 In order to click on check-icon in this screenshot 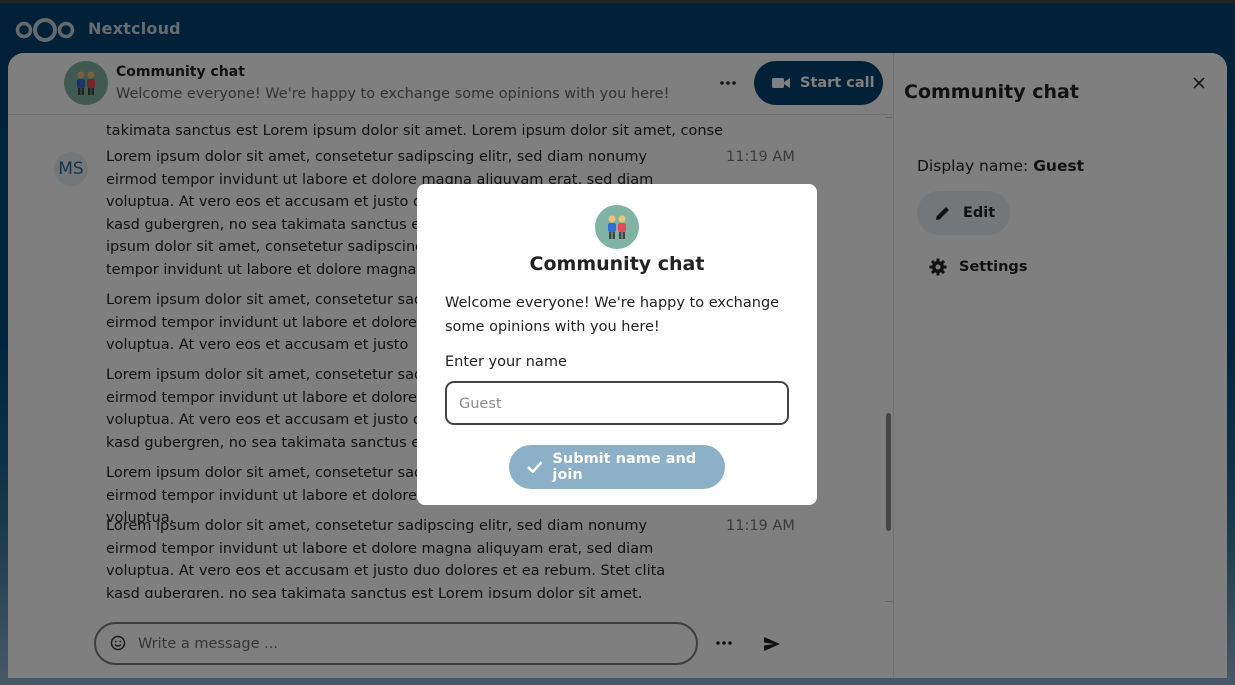, I will do `click(535, 467)`.